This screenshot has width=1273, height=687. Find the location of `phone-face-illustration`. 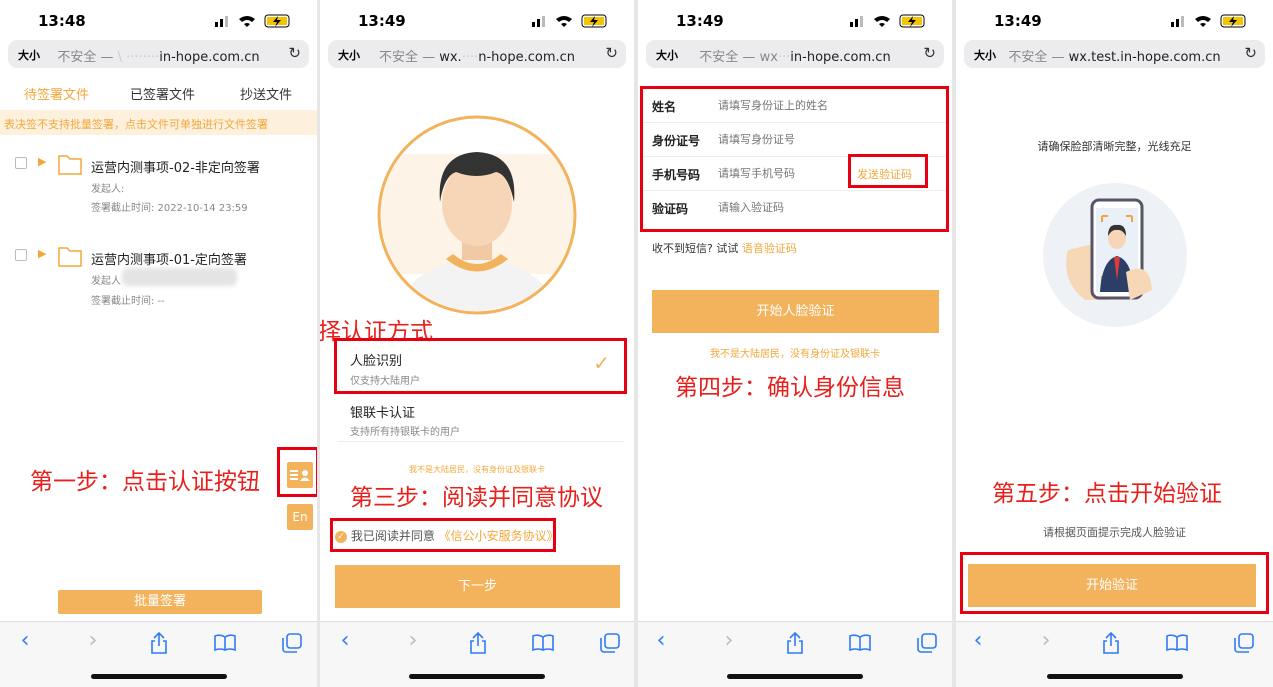

phone-face-illustration is located at coordinates (1115, 255).